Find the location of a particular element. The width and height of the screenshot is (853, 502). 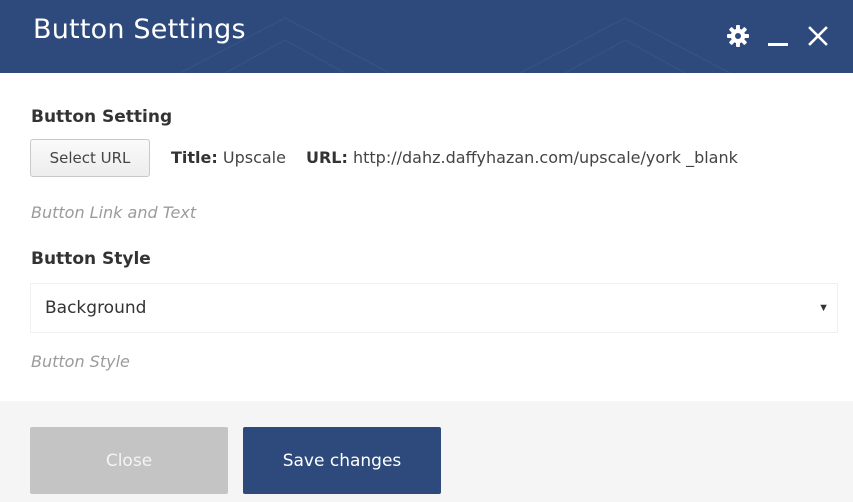

button-style-help: Button Style is located at coordinates (80, 361).